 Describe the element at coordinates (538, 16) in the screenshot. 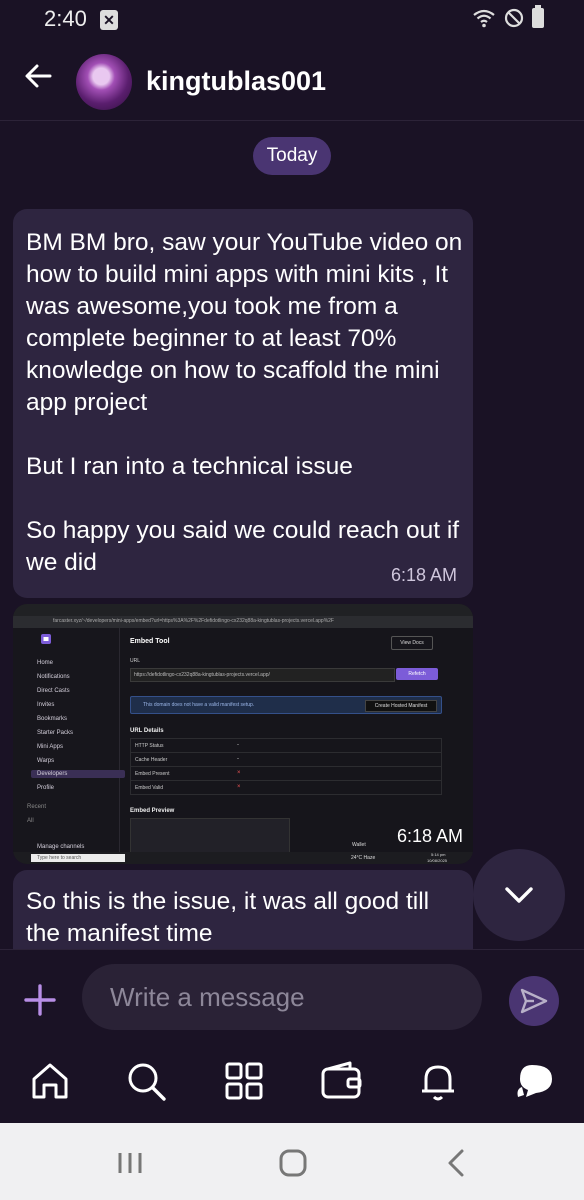

I see `battery-icon` at that location.